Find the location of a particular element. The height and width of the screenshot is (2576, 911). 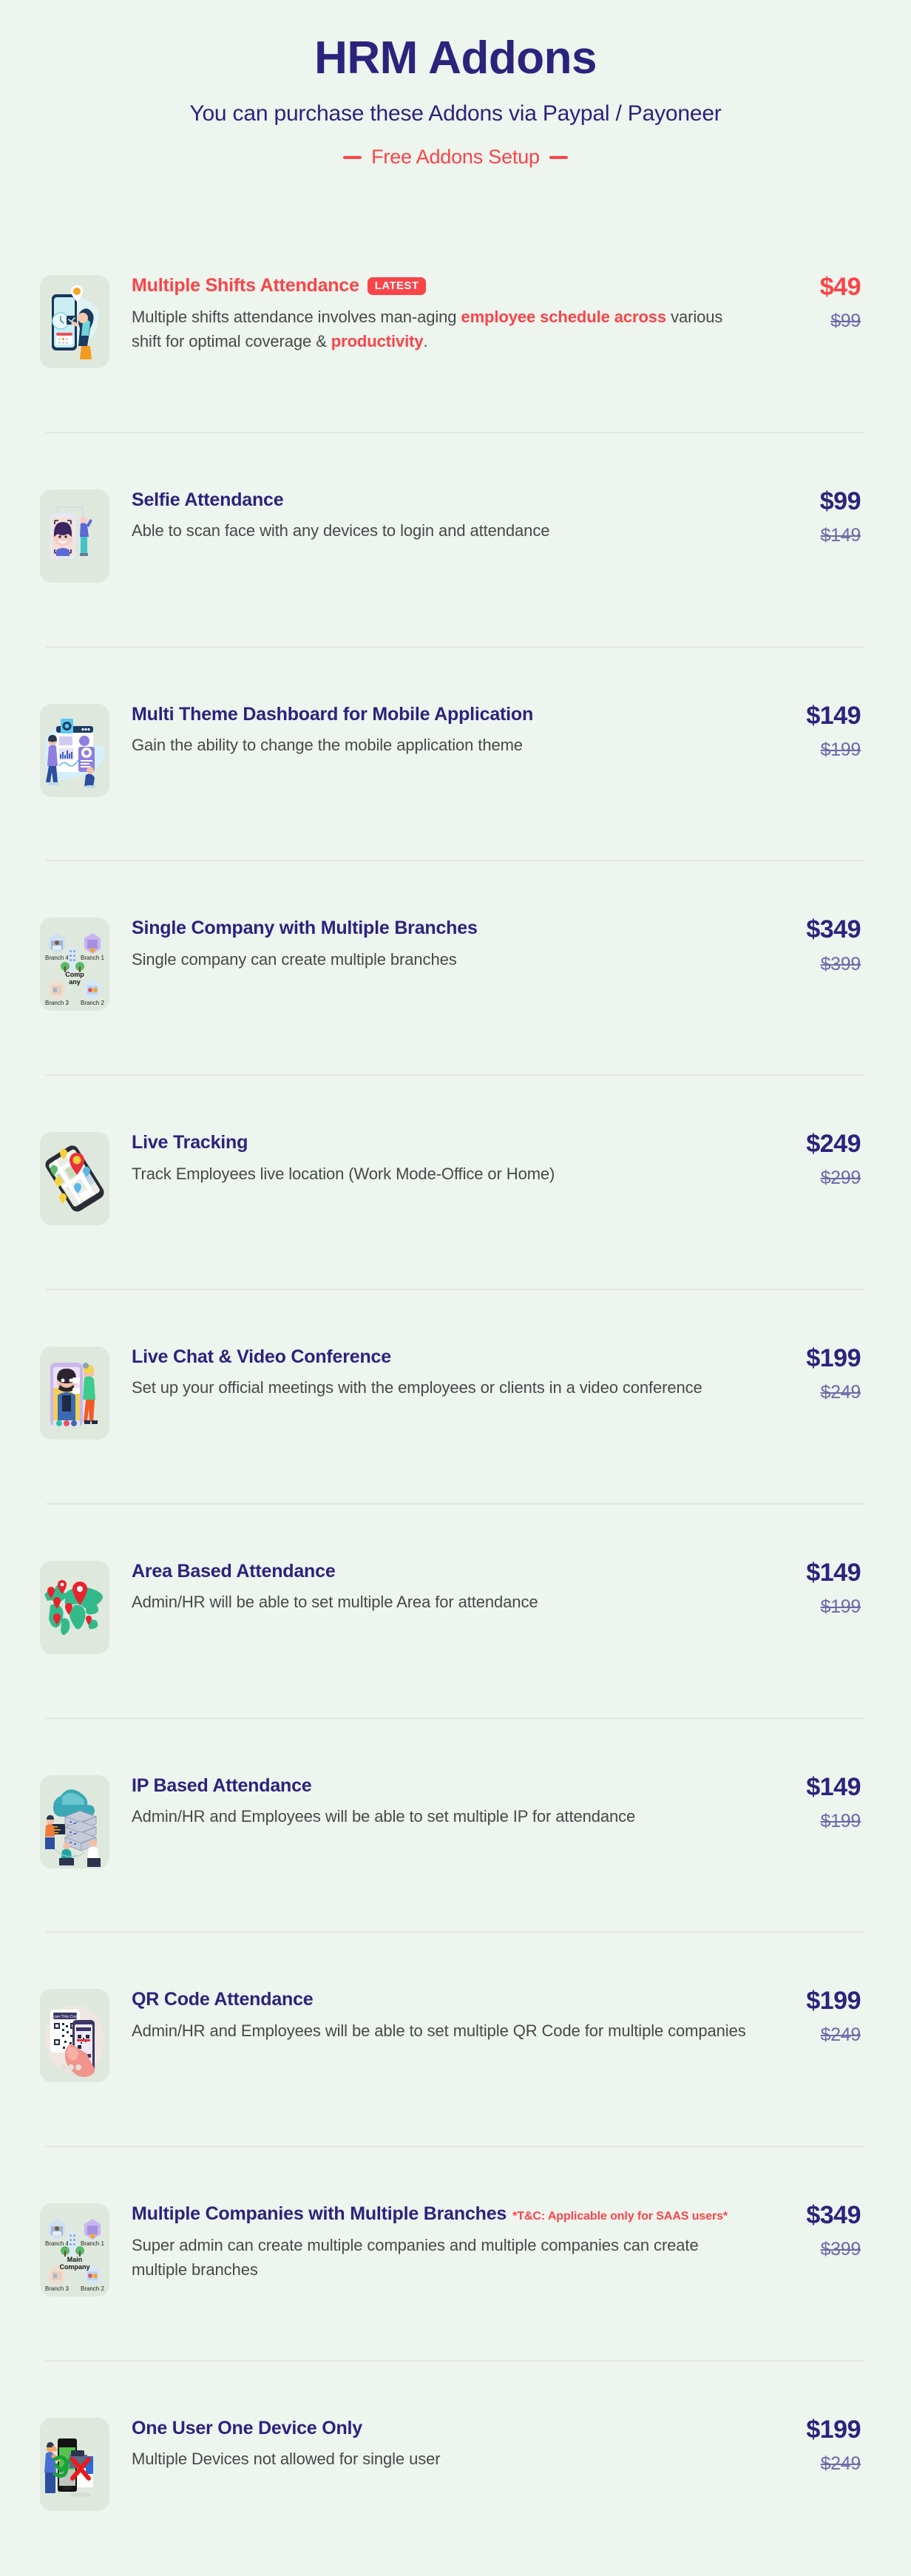

addon-price-column: $49 $99 is located at coordinates (810, 302).